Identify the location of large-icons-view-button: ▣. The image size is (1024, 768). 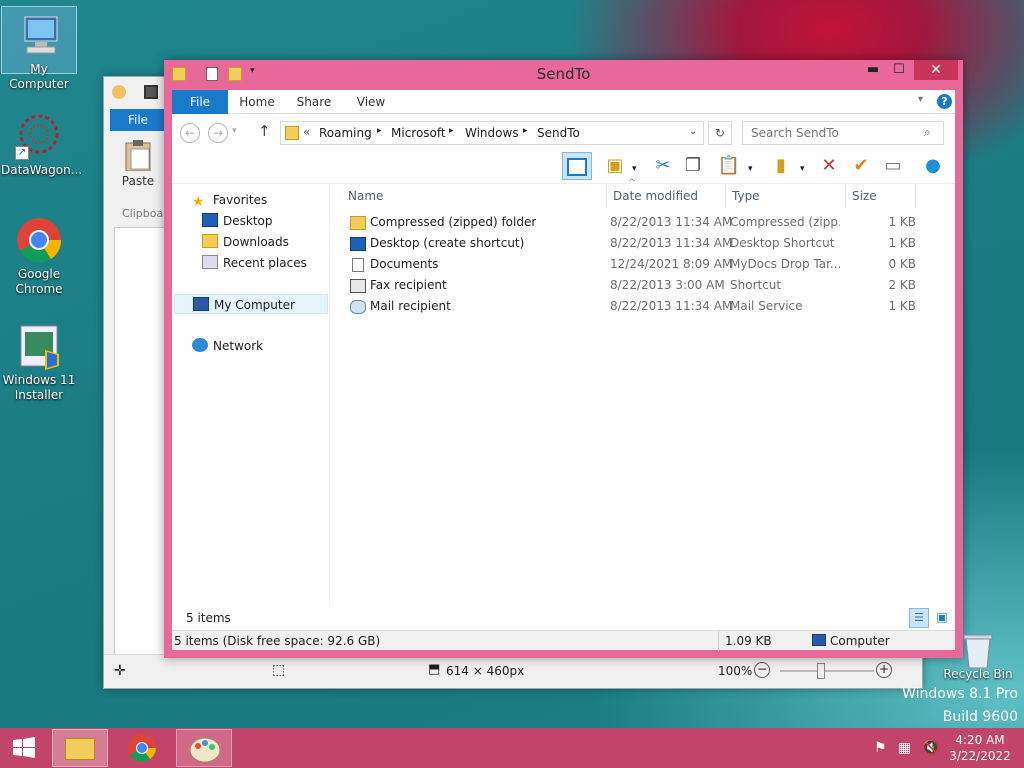
(942, 618).